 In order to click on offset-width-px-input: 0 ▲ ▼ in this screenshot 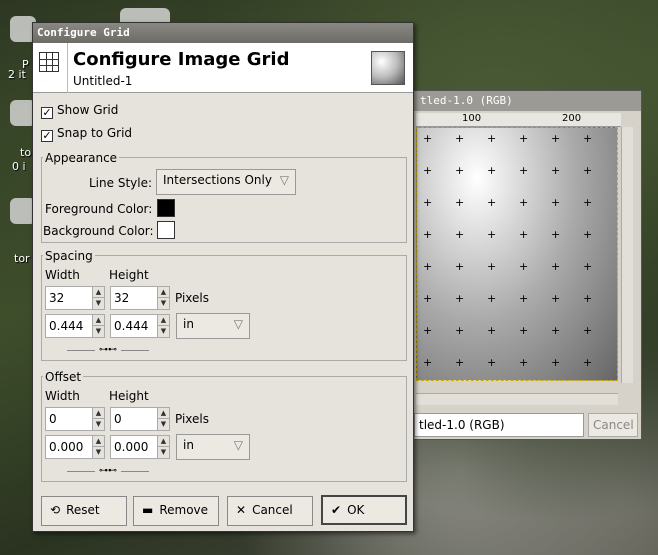, I will do `click(75, 419)`.